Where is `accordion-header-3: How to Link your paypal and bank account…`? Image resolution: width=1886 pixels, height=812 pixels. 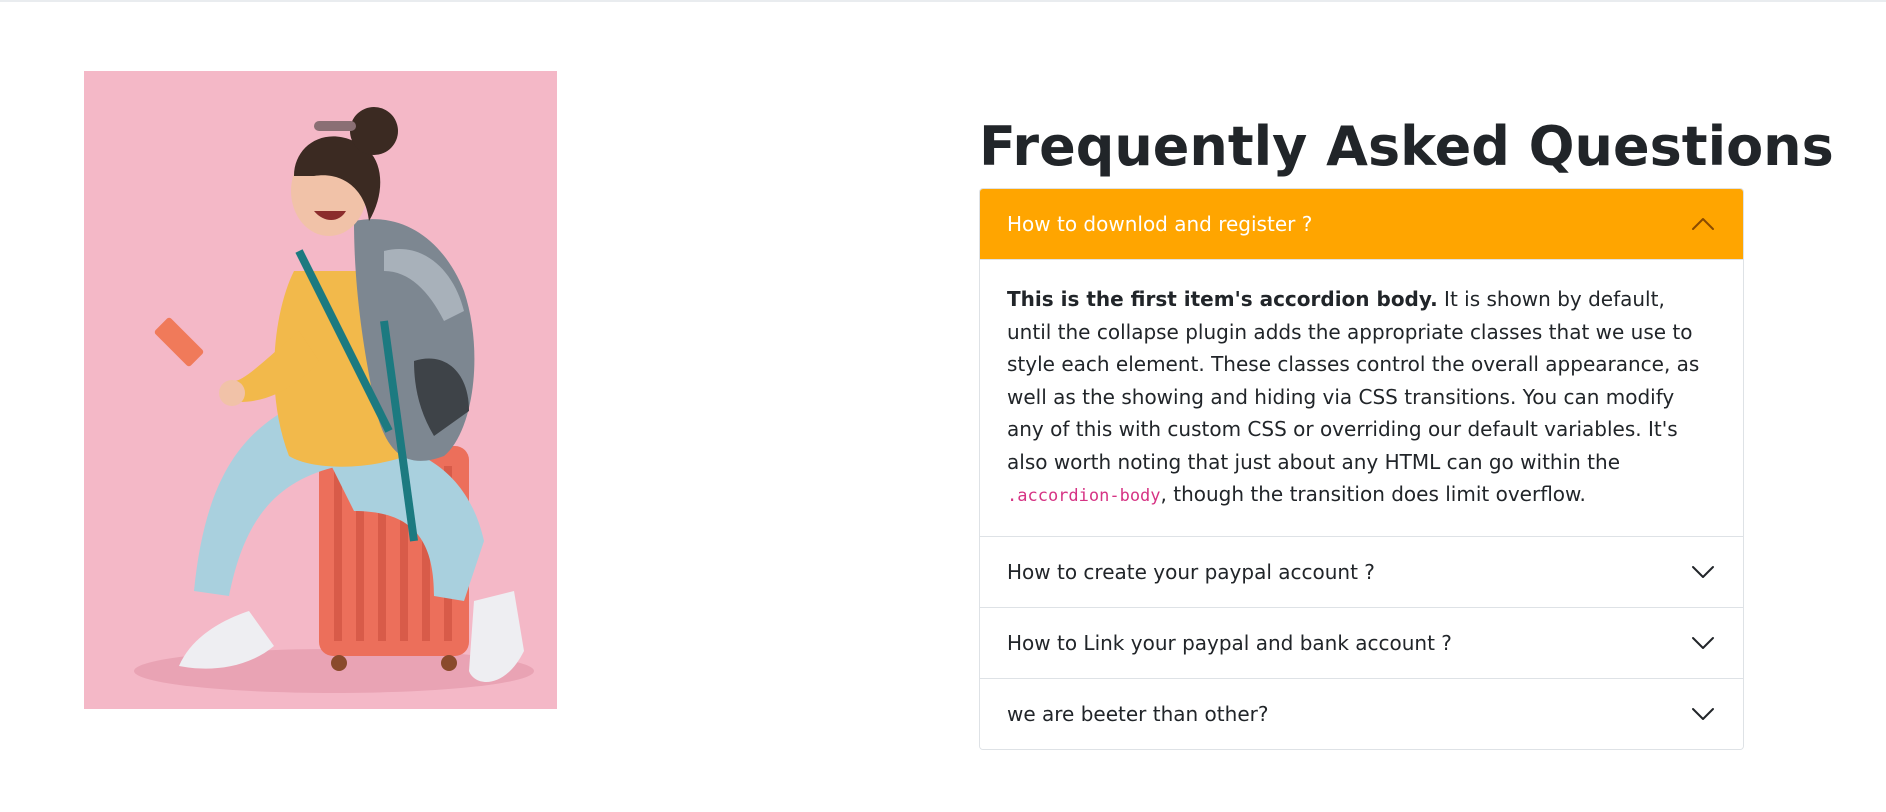 accordion-header-3: How to Link your paypal and bank account… is located at coordinates (1361, 642).